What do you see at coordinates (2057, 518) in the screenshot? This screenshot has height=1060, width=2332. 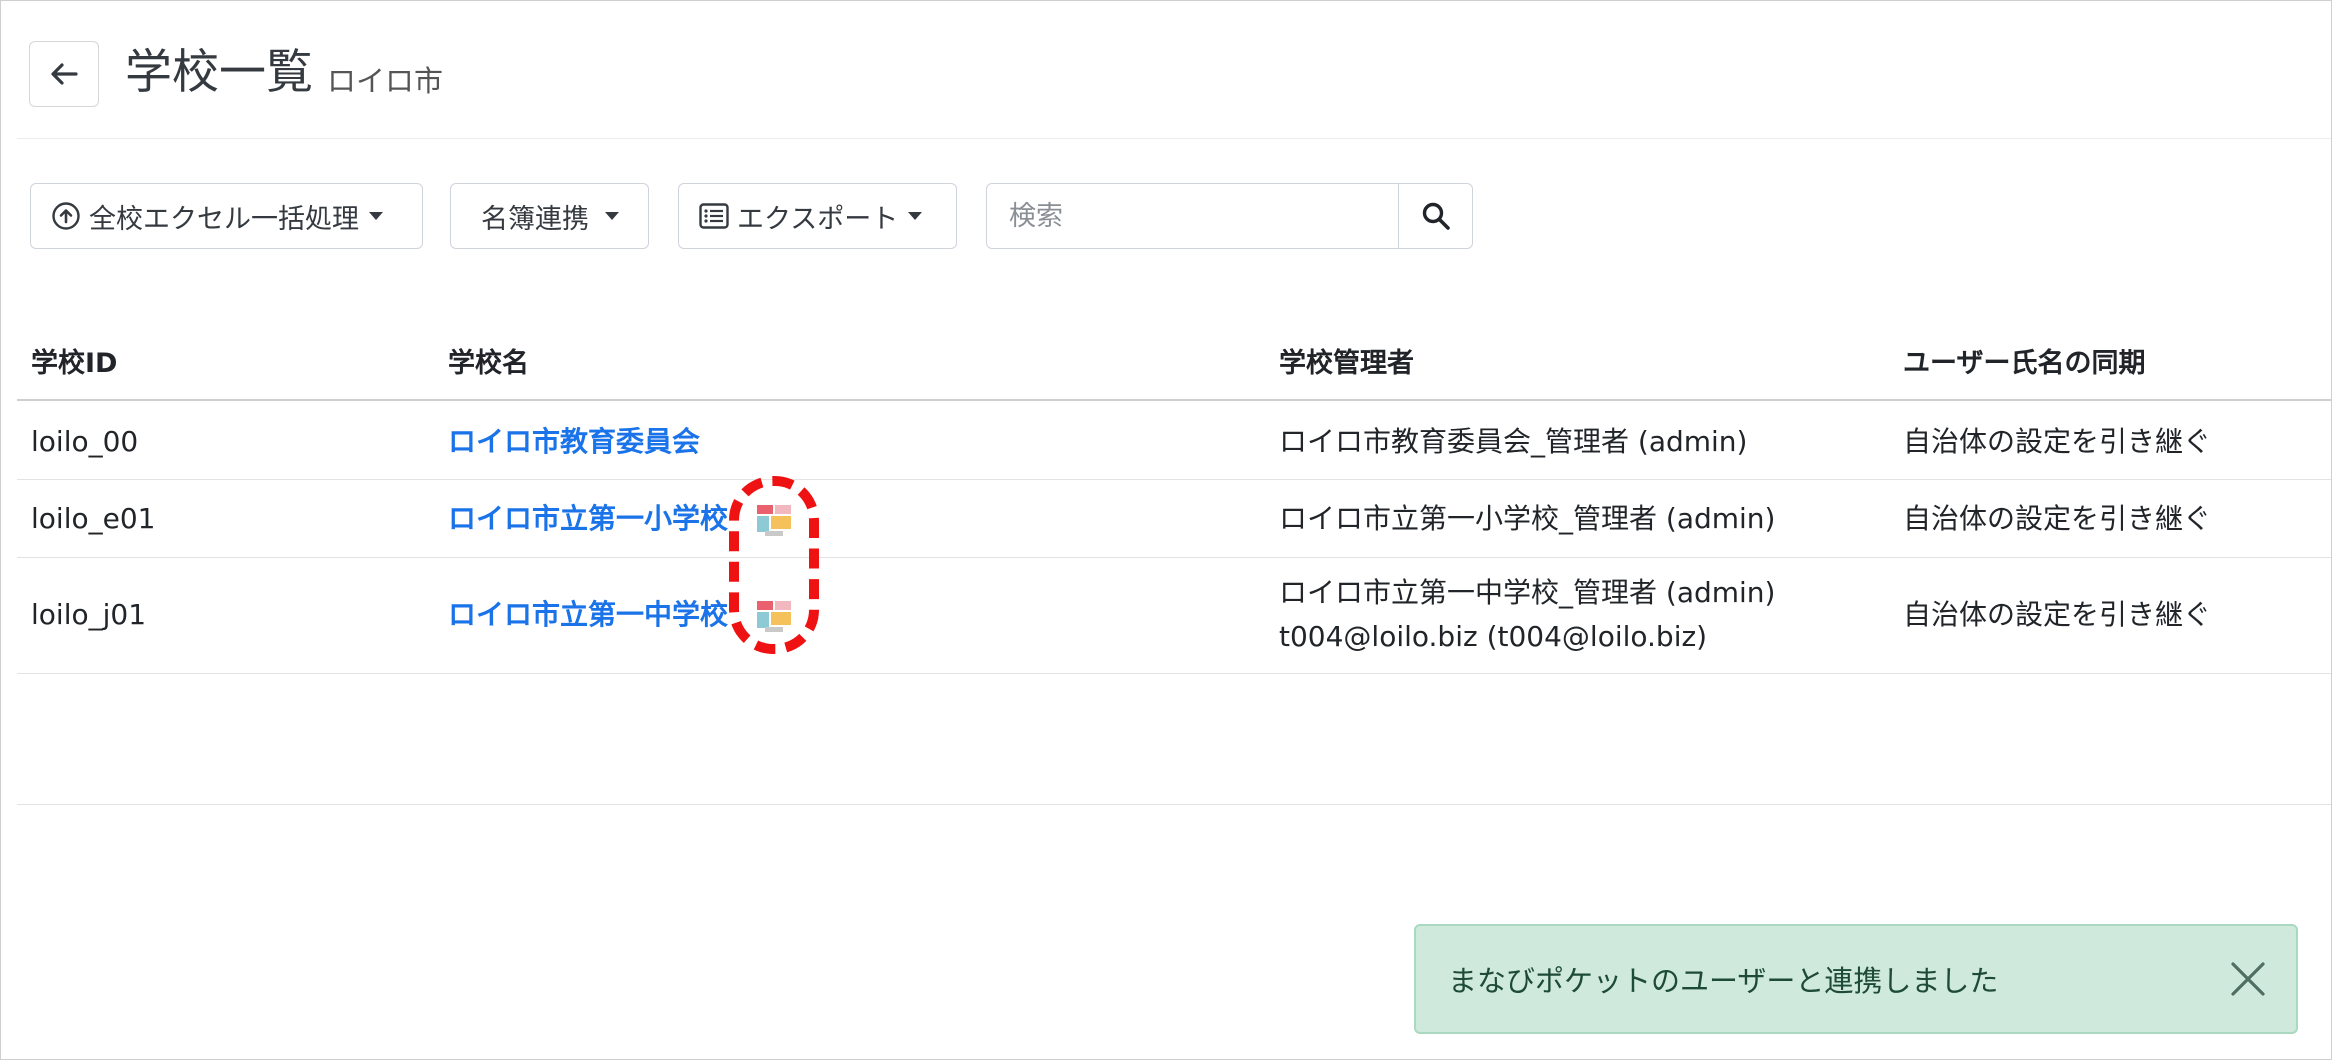 I see `row-2-name-sync: 自治体の設定を引き継ぐ` at bounding box center [2057, 518].